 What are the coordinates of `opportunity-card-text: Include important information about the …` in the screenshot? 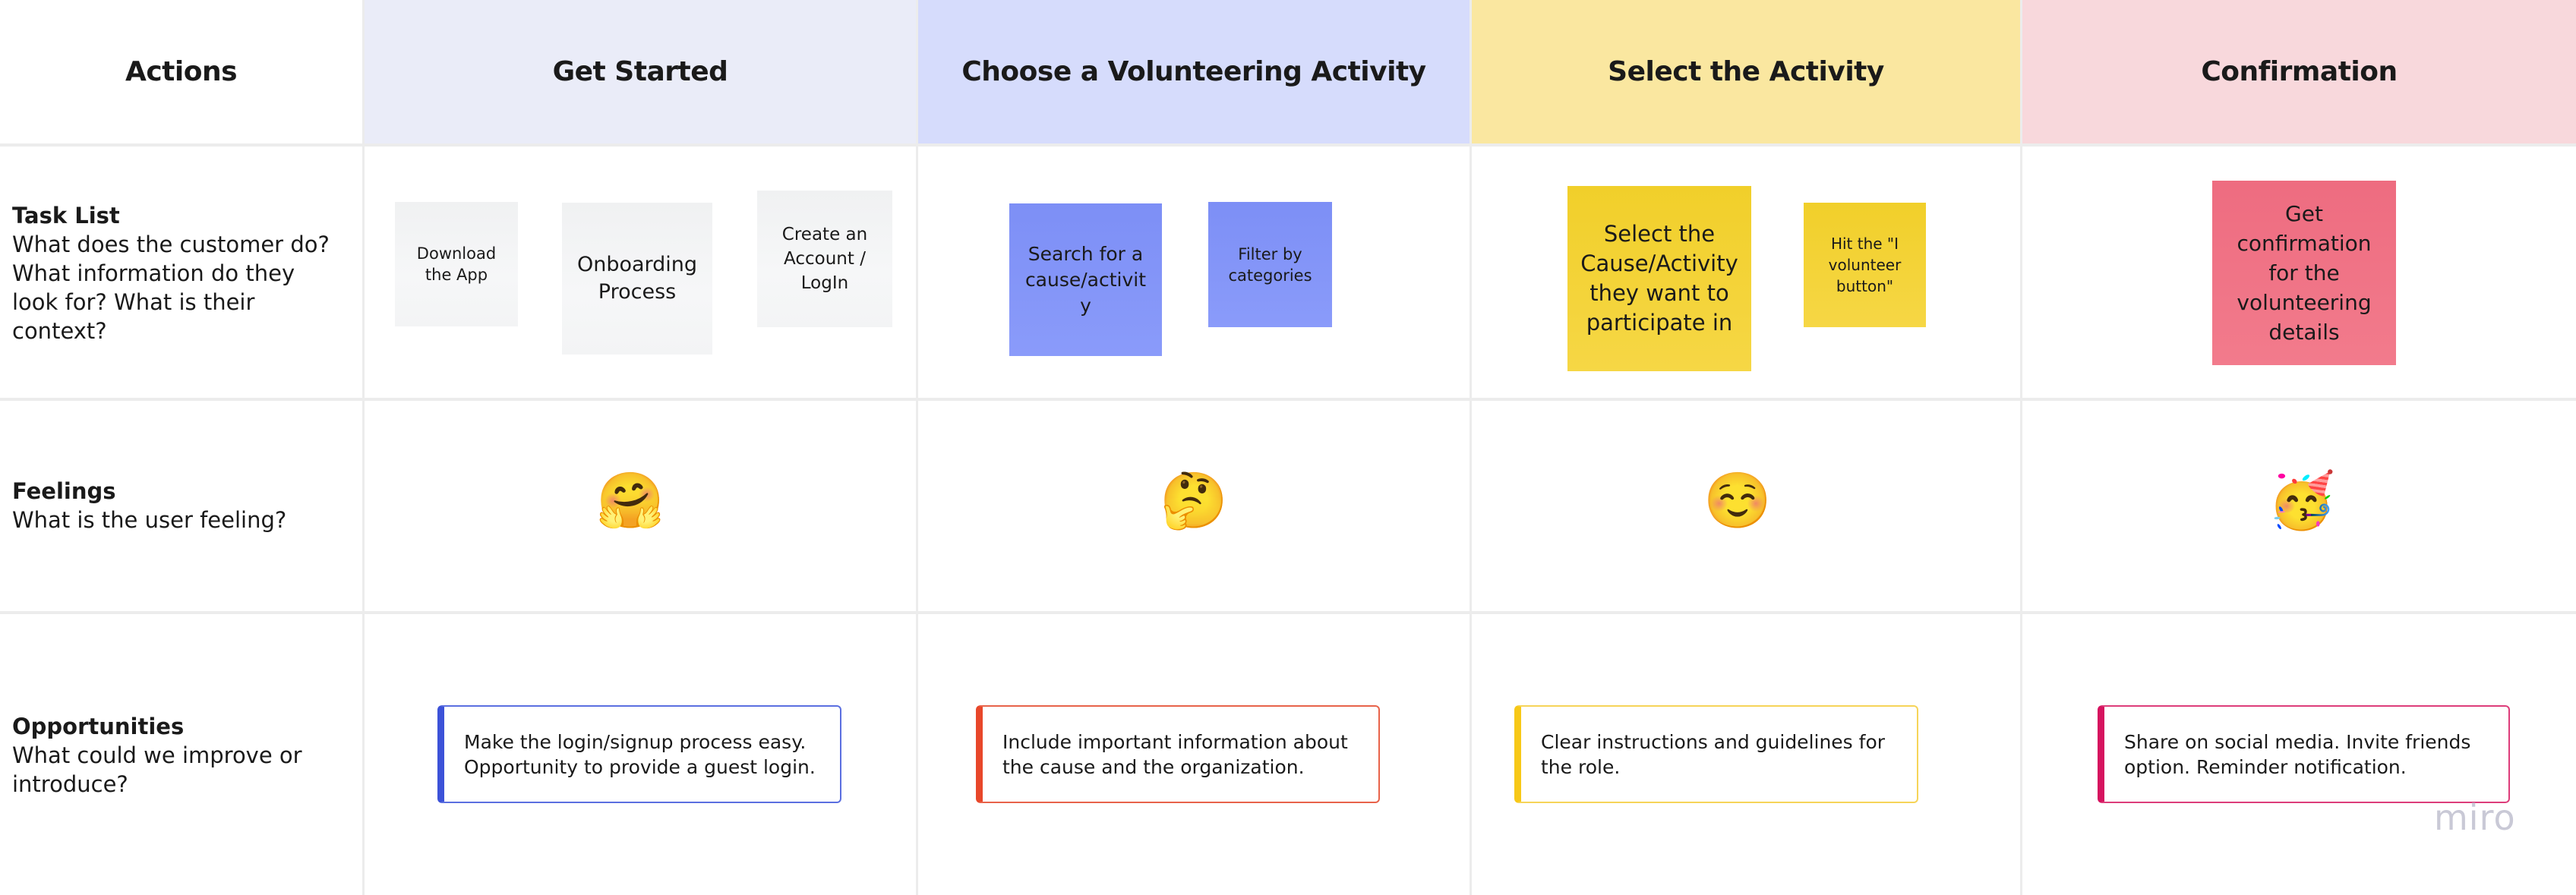 It's located at (1175, 754).